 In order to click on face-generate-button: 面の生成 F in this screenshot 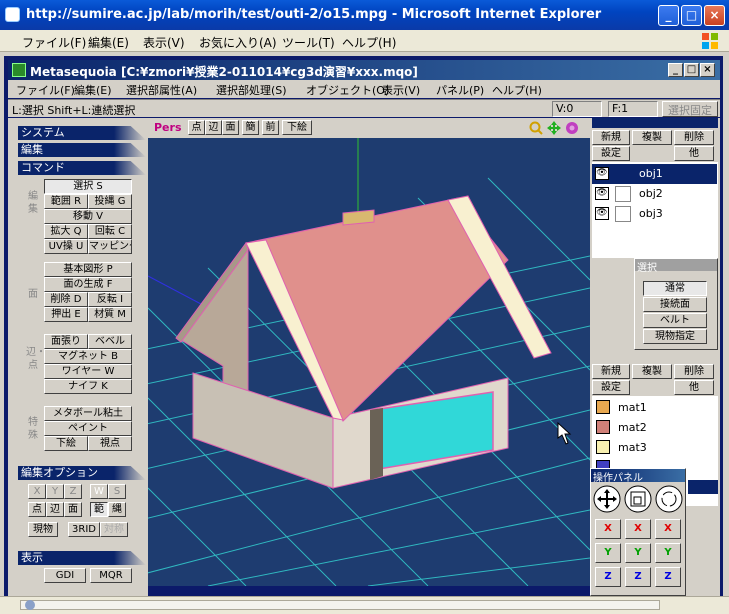, I will do `click(88, 284)`.